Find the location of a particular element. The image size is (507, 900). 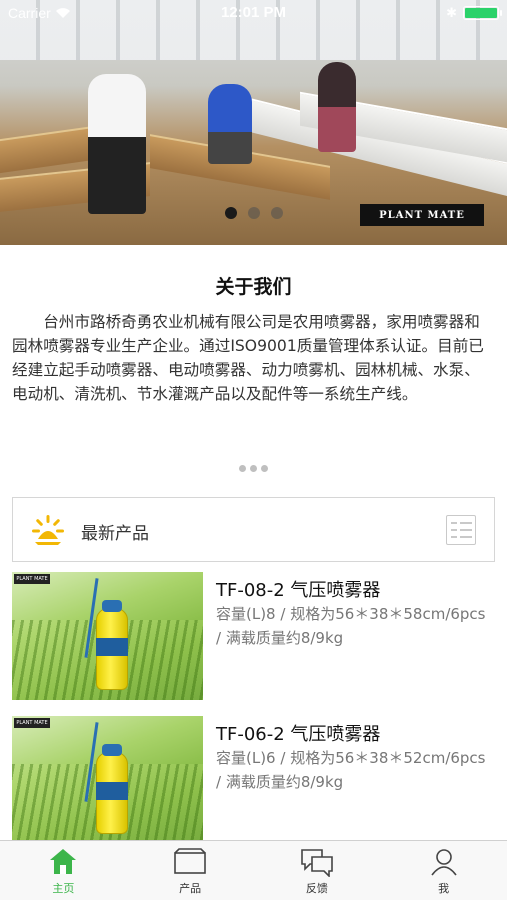

tab-products: 产品 is located at coordinates (190, 870).